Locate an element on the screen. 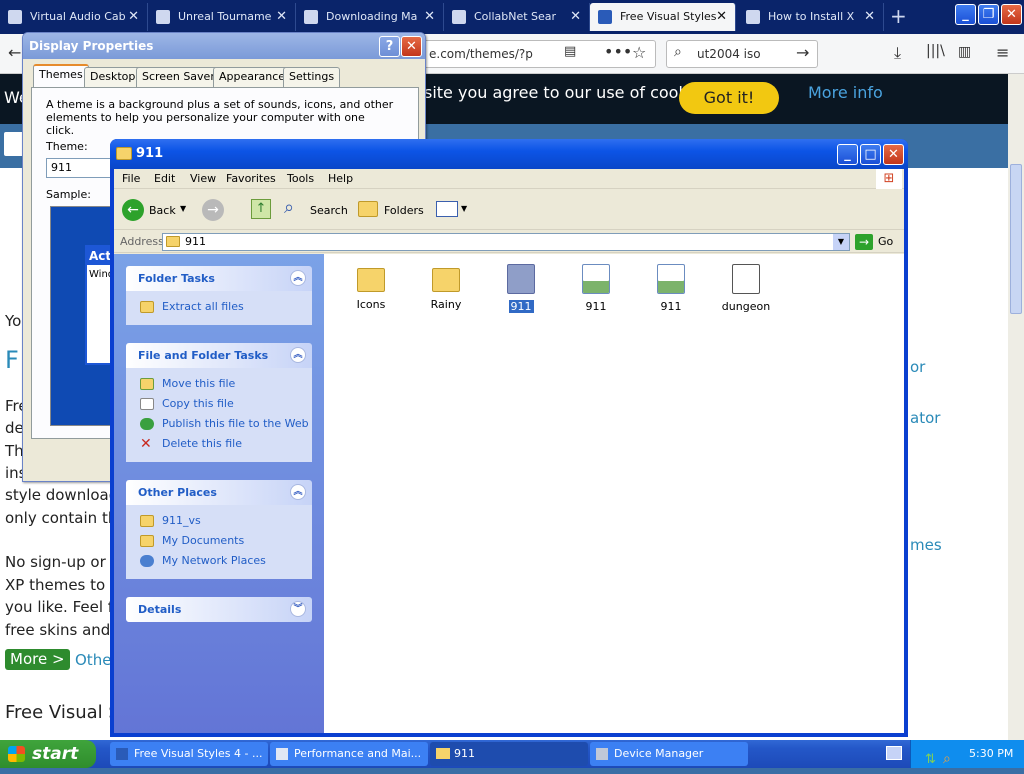 The width and height of the screenshot is (1024, 774). place-911-vs-link: 911_vs is located at coordinates (225, 521).